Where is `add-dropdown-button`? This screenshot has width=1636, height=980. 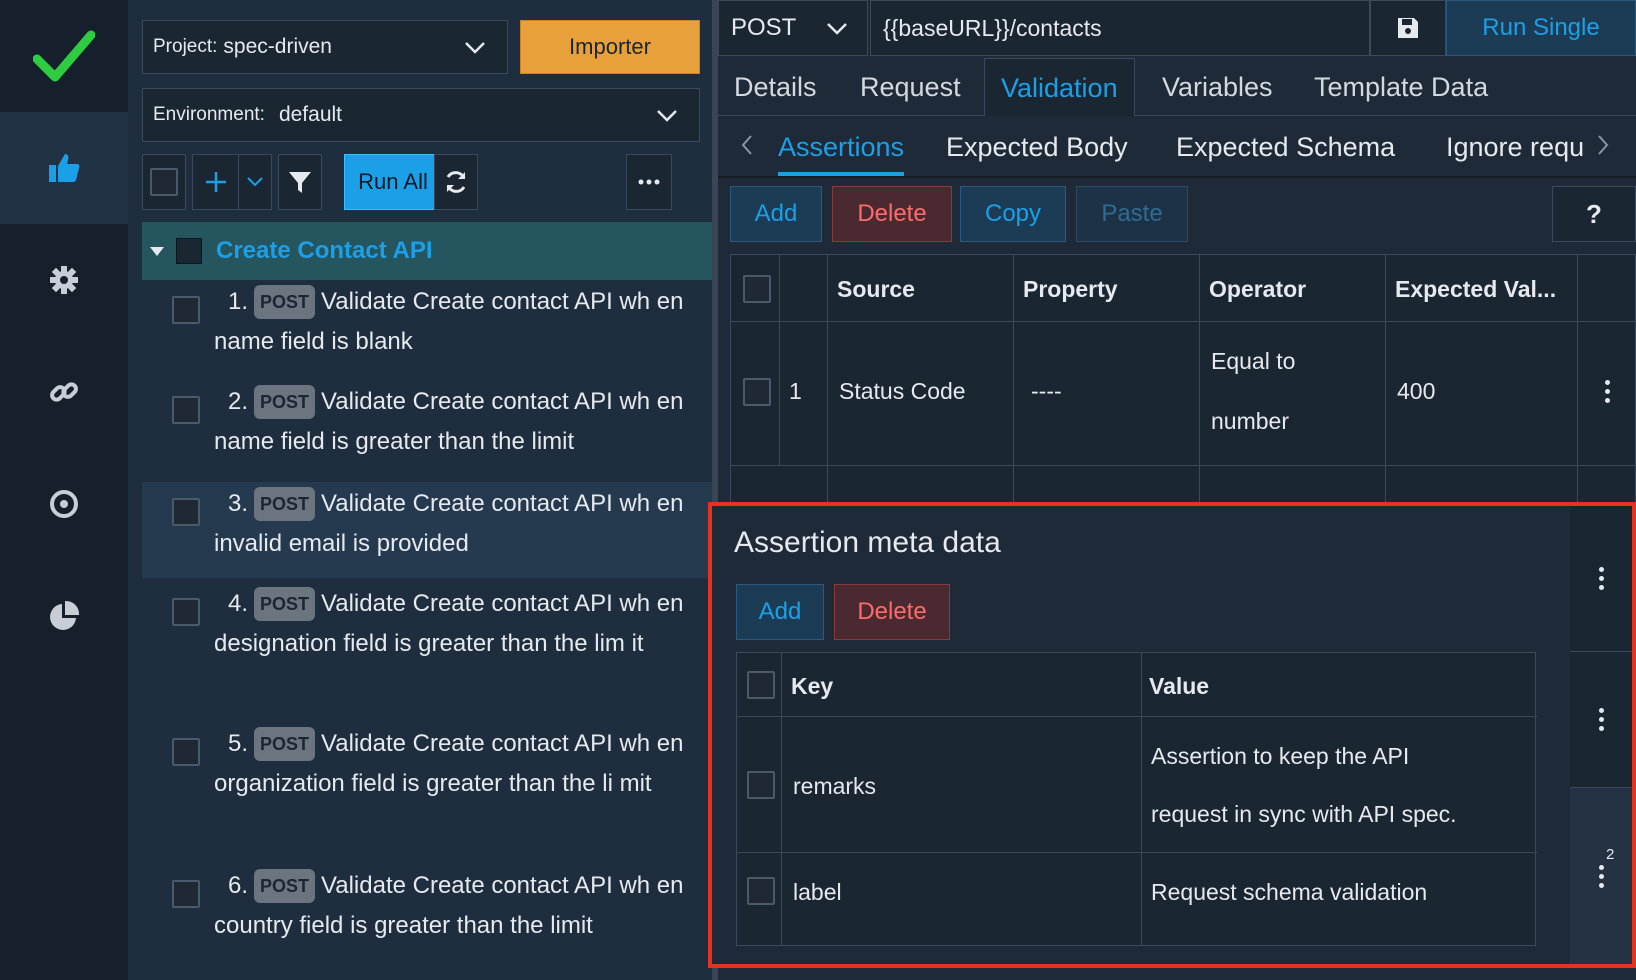 add-dropdown-button is located at coordinates (255, 182).